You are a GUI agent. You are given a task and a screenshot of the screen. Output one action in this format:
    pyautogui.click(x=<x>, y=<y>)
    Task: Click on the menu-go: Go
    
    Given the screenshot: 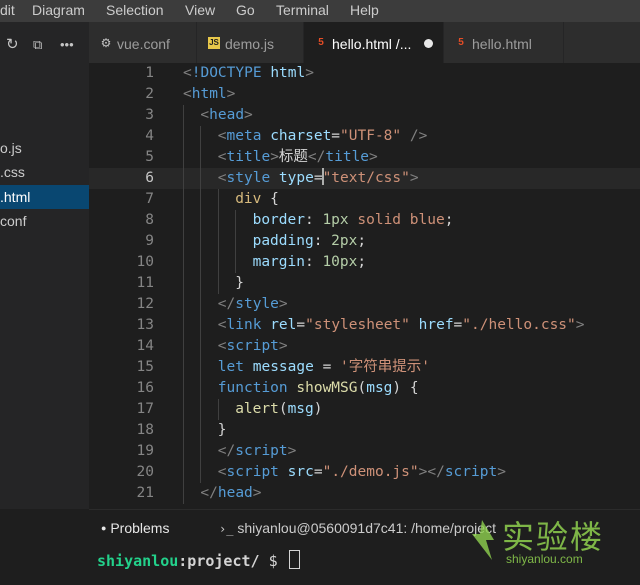 What is the action you would take?
    pyautogui.click(x=245, y=10)
    